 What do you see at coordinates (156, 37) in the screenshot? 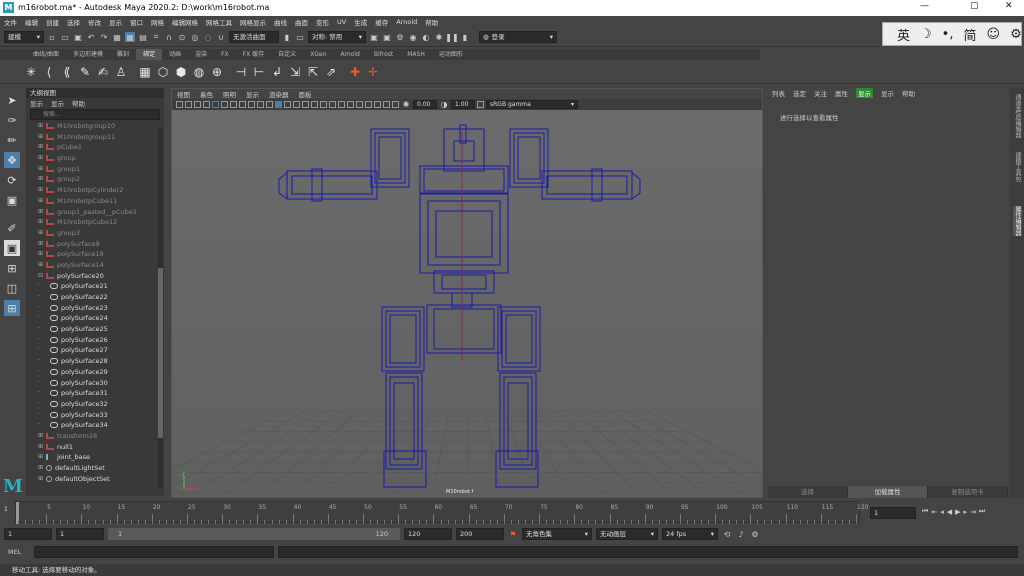
I see `snap-grid-icon: ⌗` at bounding box center [156, 37].